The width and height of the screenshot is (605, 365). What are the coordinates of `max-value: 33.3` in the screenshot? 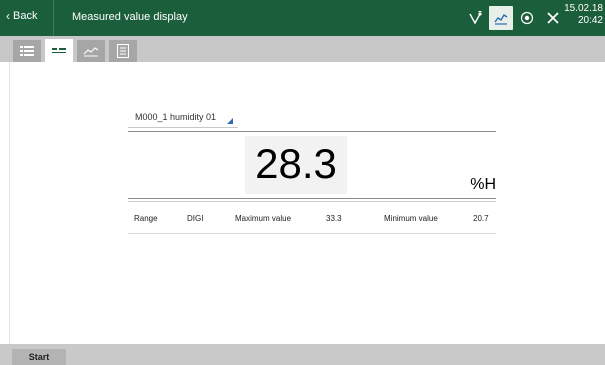 It's located at (334, 218).